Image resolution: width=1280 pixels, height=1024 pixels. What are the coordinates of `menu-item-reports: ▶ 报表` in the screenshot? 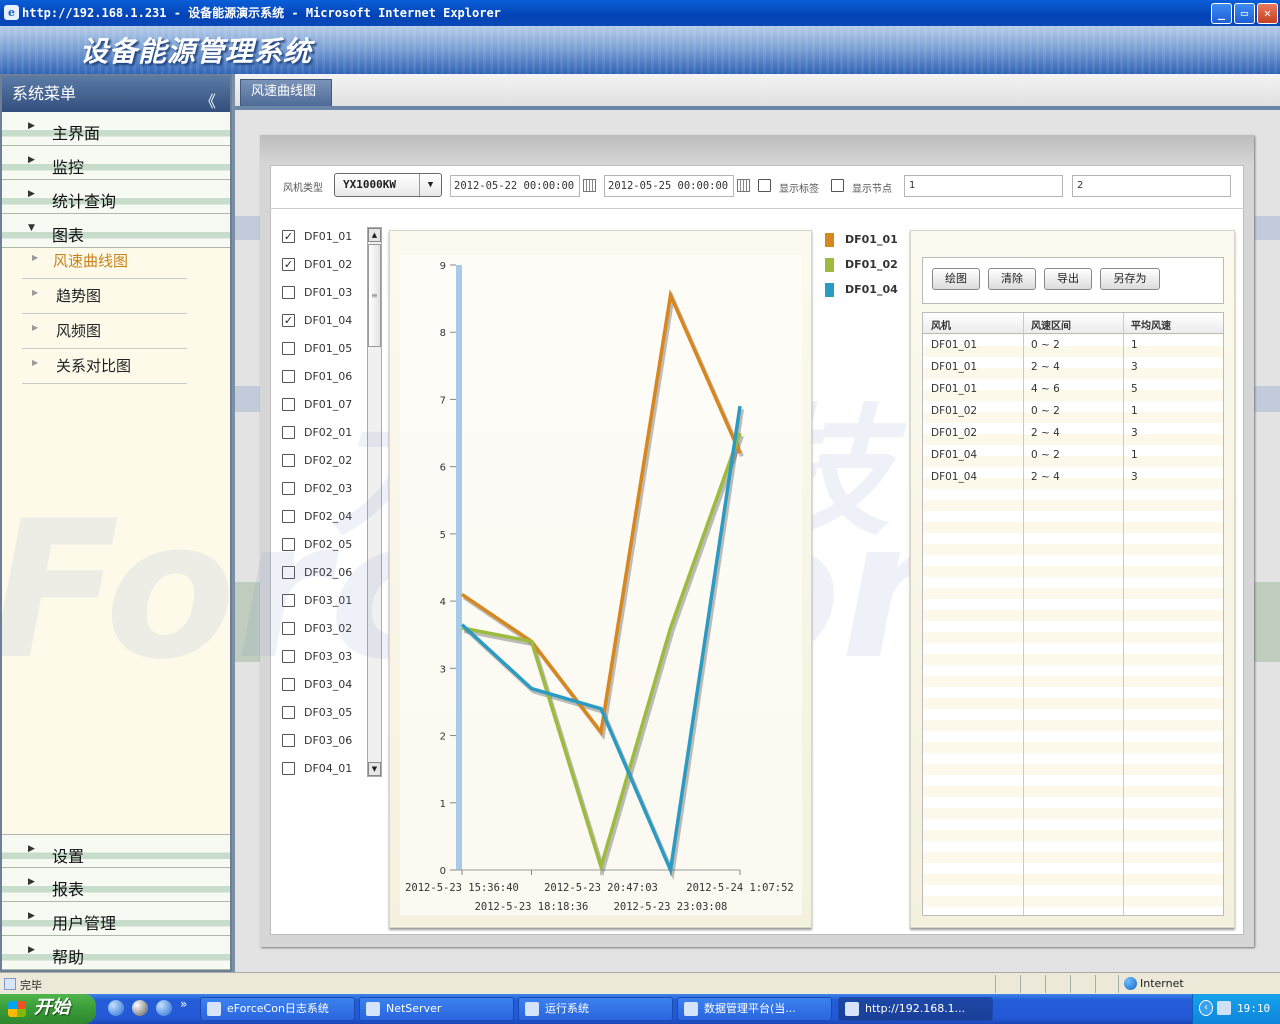 It's located at (116, 885).